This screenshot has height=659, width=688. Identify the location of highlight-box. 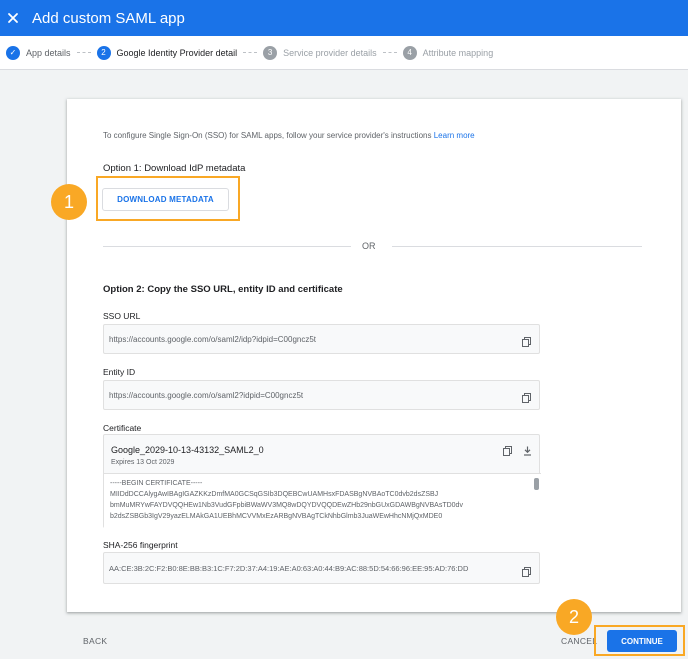
(639, 640).